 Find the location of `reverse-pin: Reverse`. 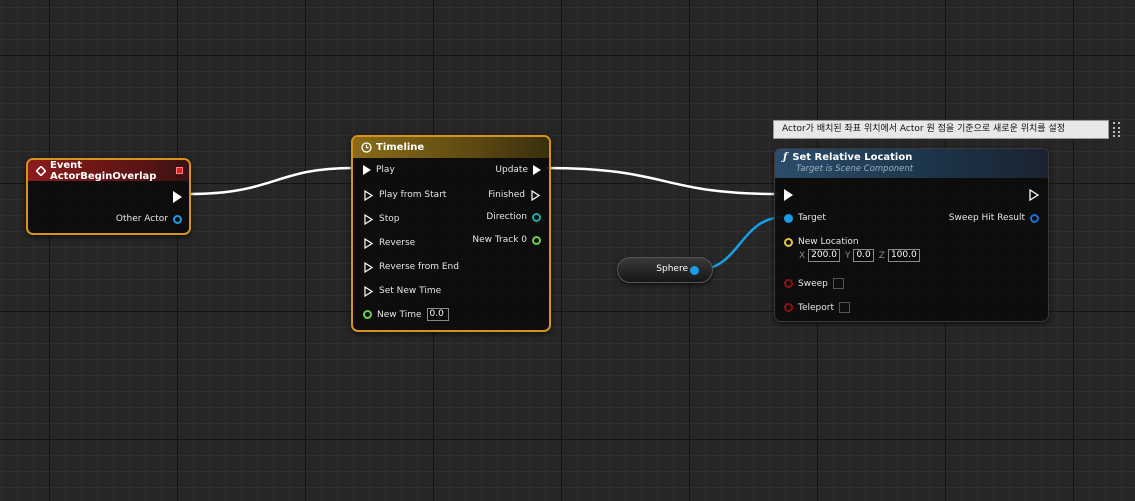

reverse-pin: Reverse is located at coordinates (389, 243).